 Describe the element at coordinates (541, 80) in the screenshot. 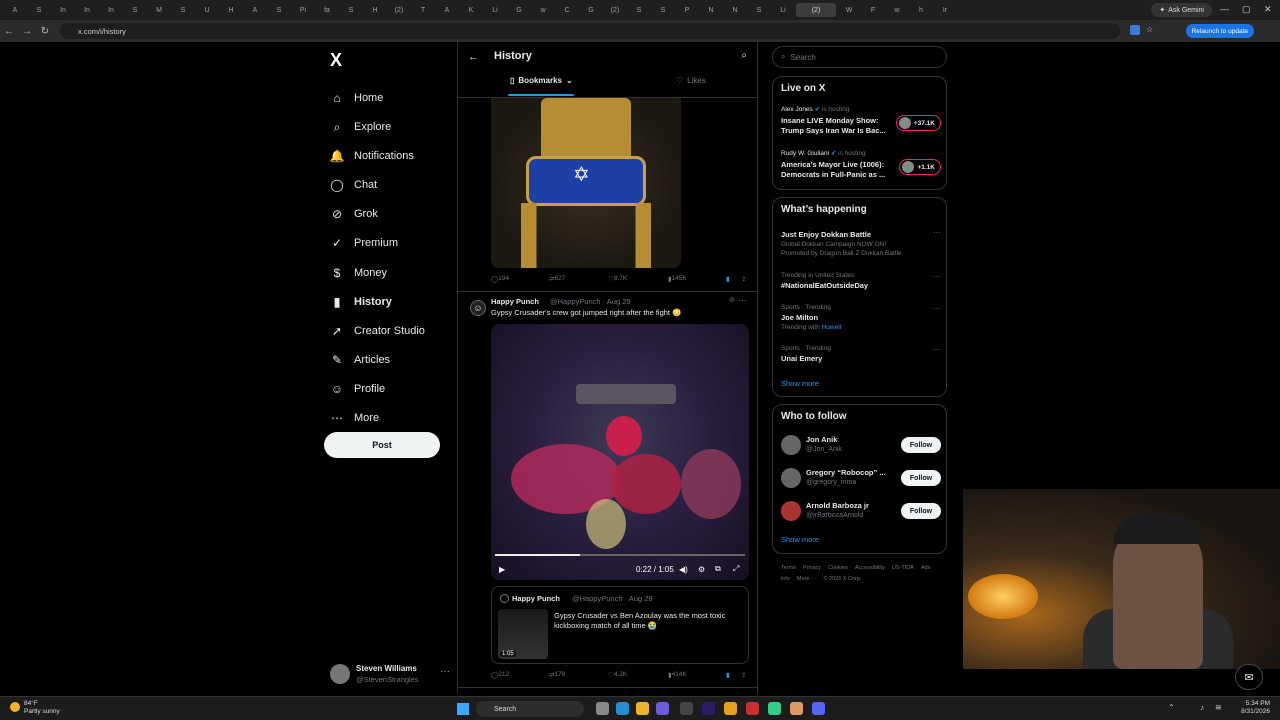

I see `tab-bookmarks: ▯ Bookmarks ⌄` at that location.